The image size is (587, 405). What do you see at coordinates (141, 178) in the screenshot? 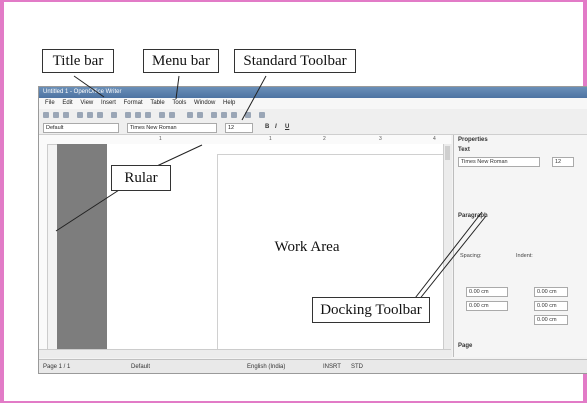
I see `ruler-callout: Rular` at bounding box center [141, 178].